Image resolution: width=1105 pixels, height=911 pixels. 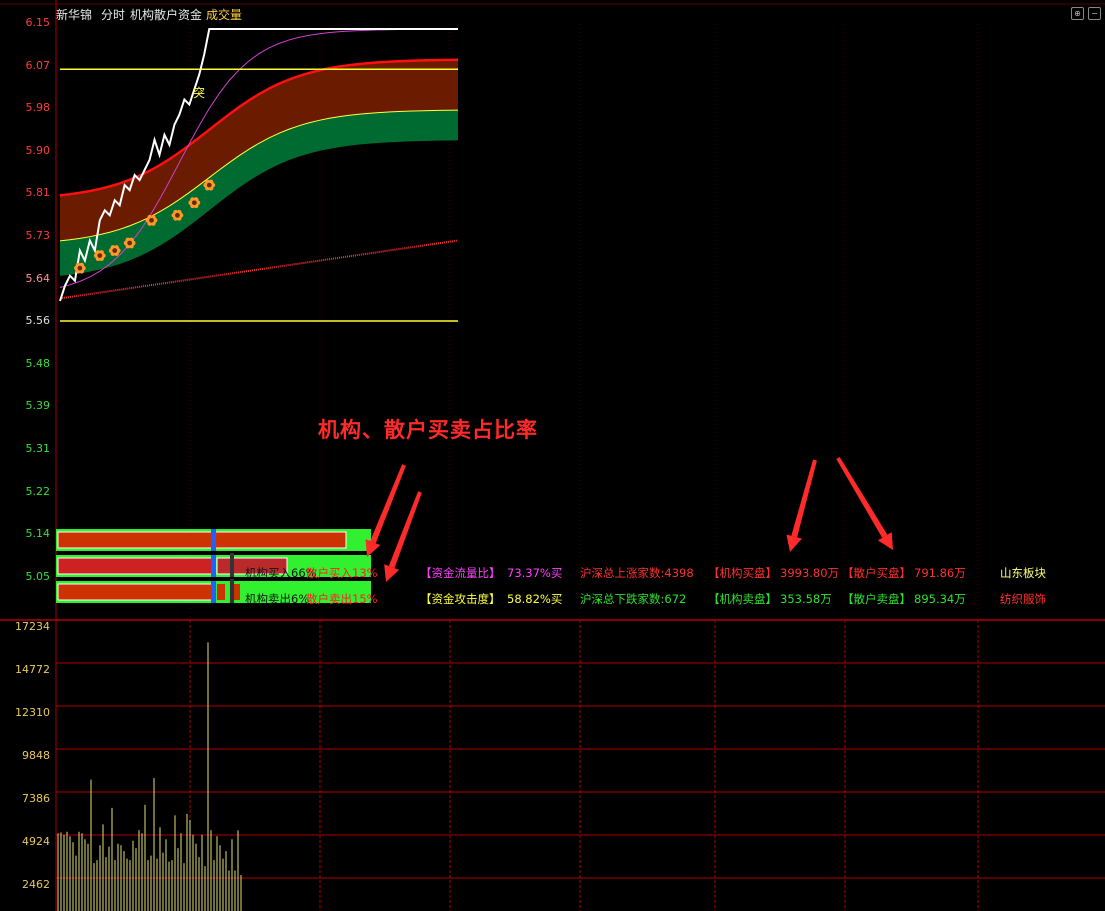 What do you see at coordinates (149, 776) in the screenshot?
I see `volume-chart` at bounding box center [149, 776].